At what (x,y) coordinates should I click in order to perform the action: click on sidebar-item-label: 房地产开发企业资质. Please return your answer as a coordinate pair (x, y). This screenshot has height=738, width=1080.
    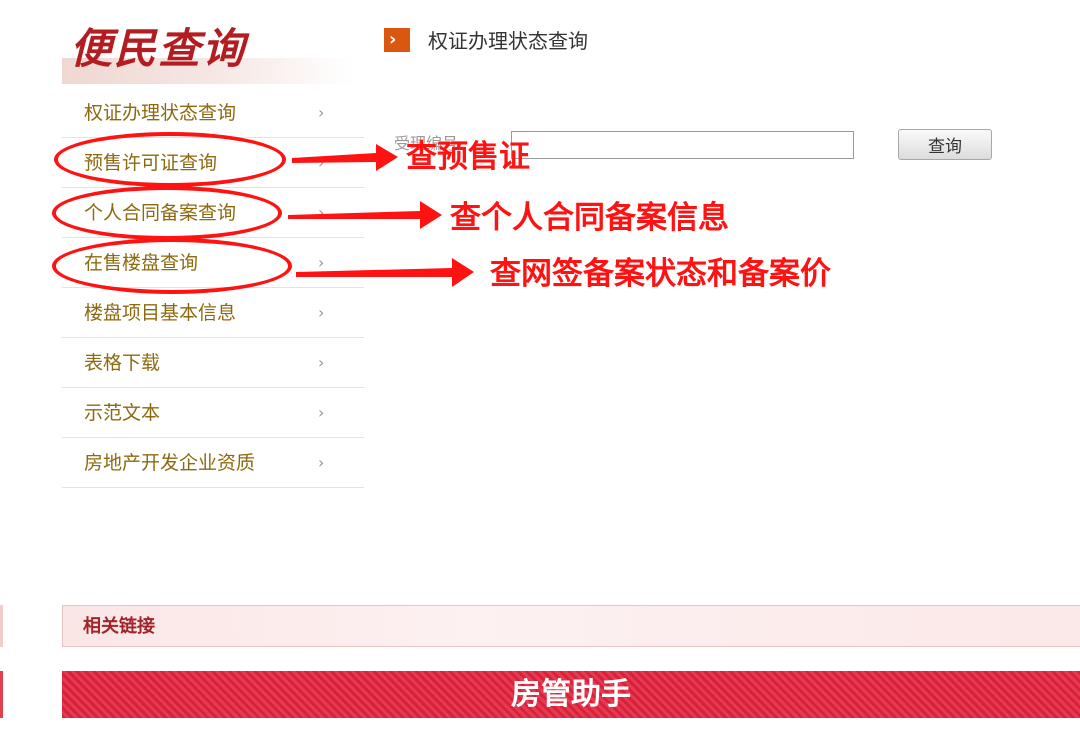
    Looking at the image, I should click on (170, 463).